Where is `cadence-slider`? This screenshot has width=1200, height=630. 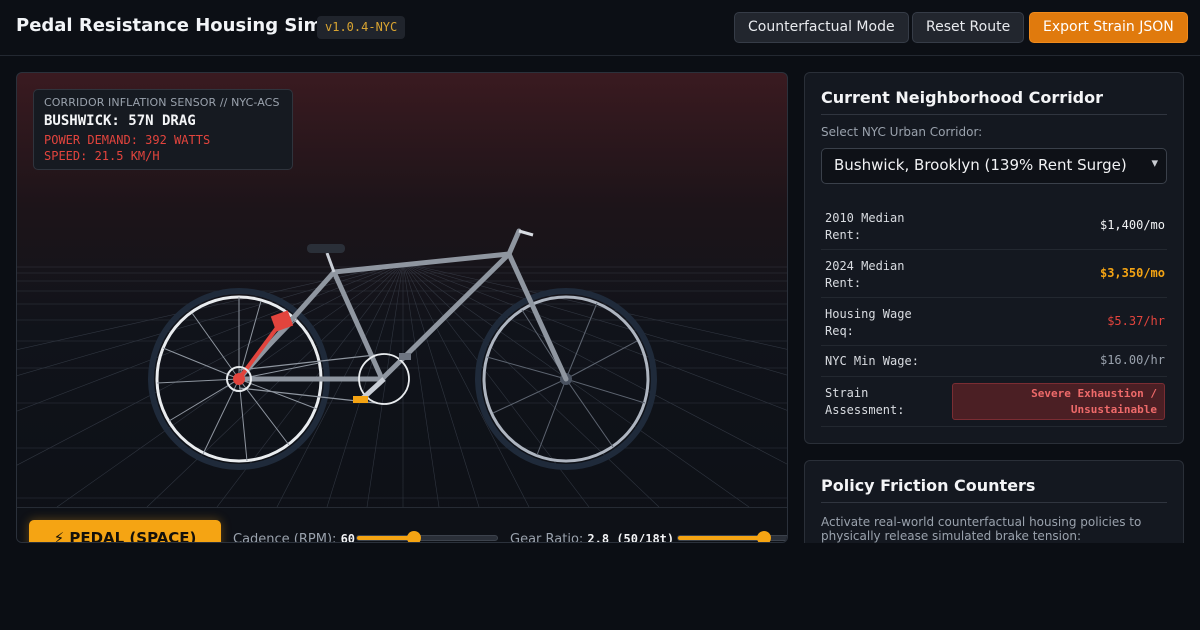 cadence-slider is located at coordinates (427, 536).